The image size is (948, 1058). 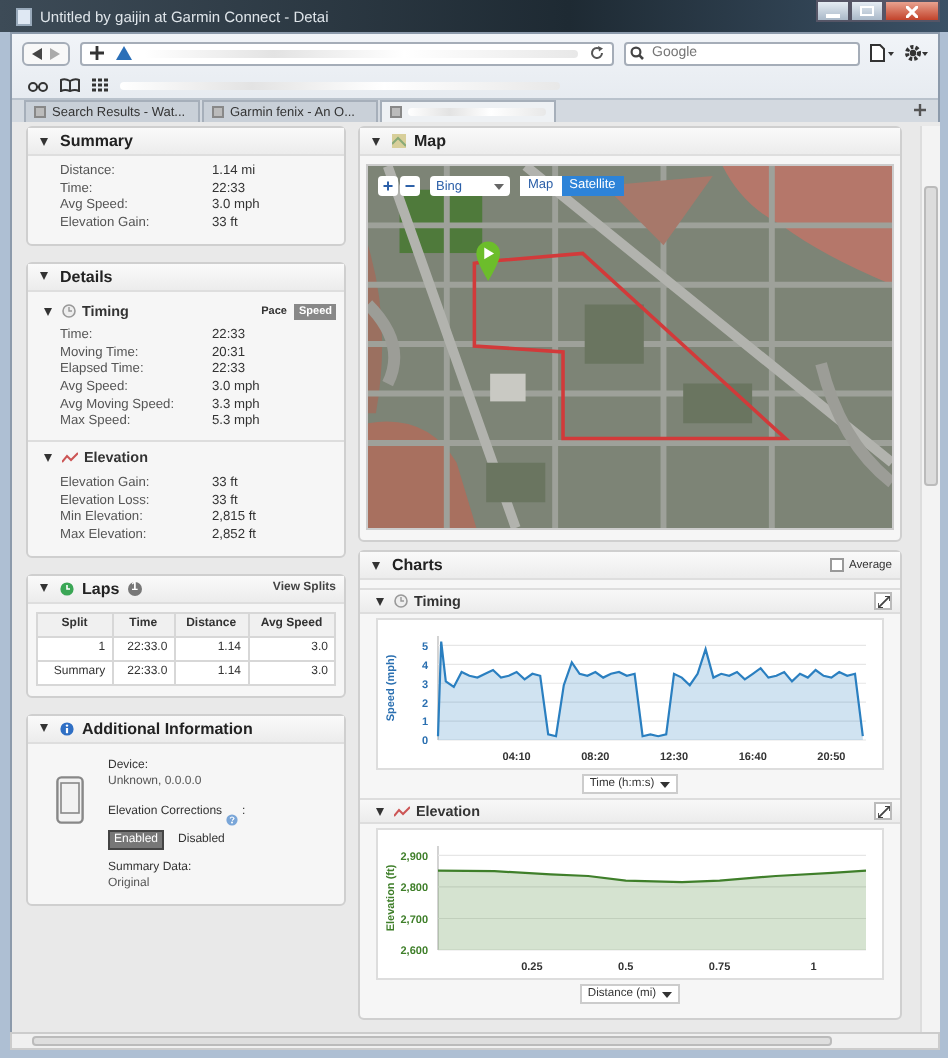 I want to click on grid-icon, so click(x=100, y=85).